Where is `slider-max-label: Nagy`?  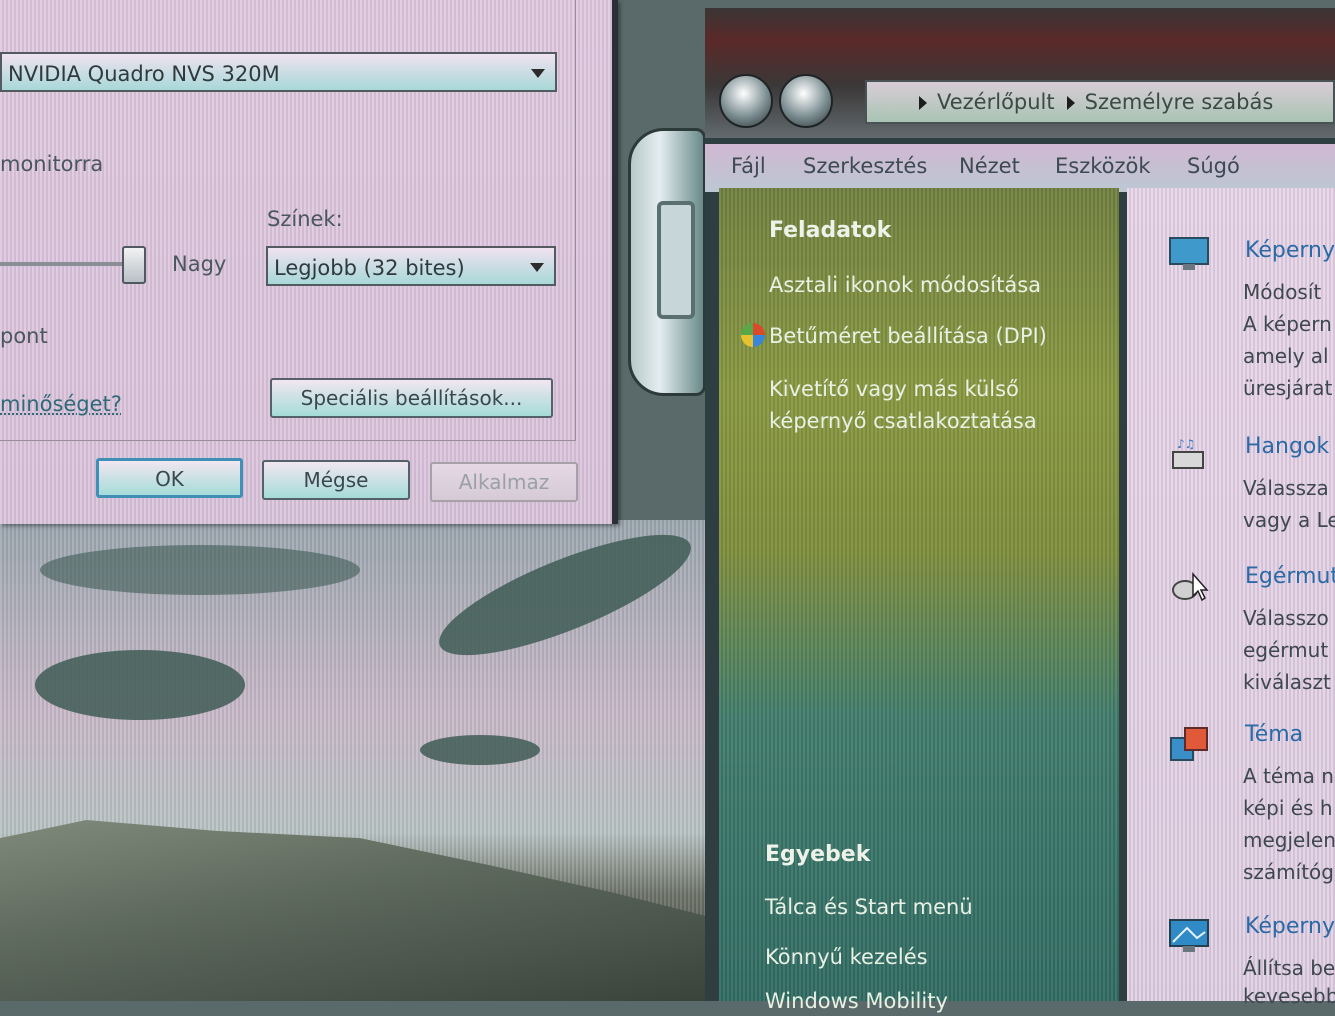
slider-max-label: Nagy is located at coordinates (199, 264).